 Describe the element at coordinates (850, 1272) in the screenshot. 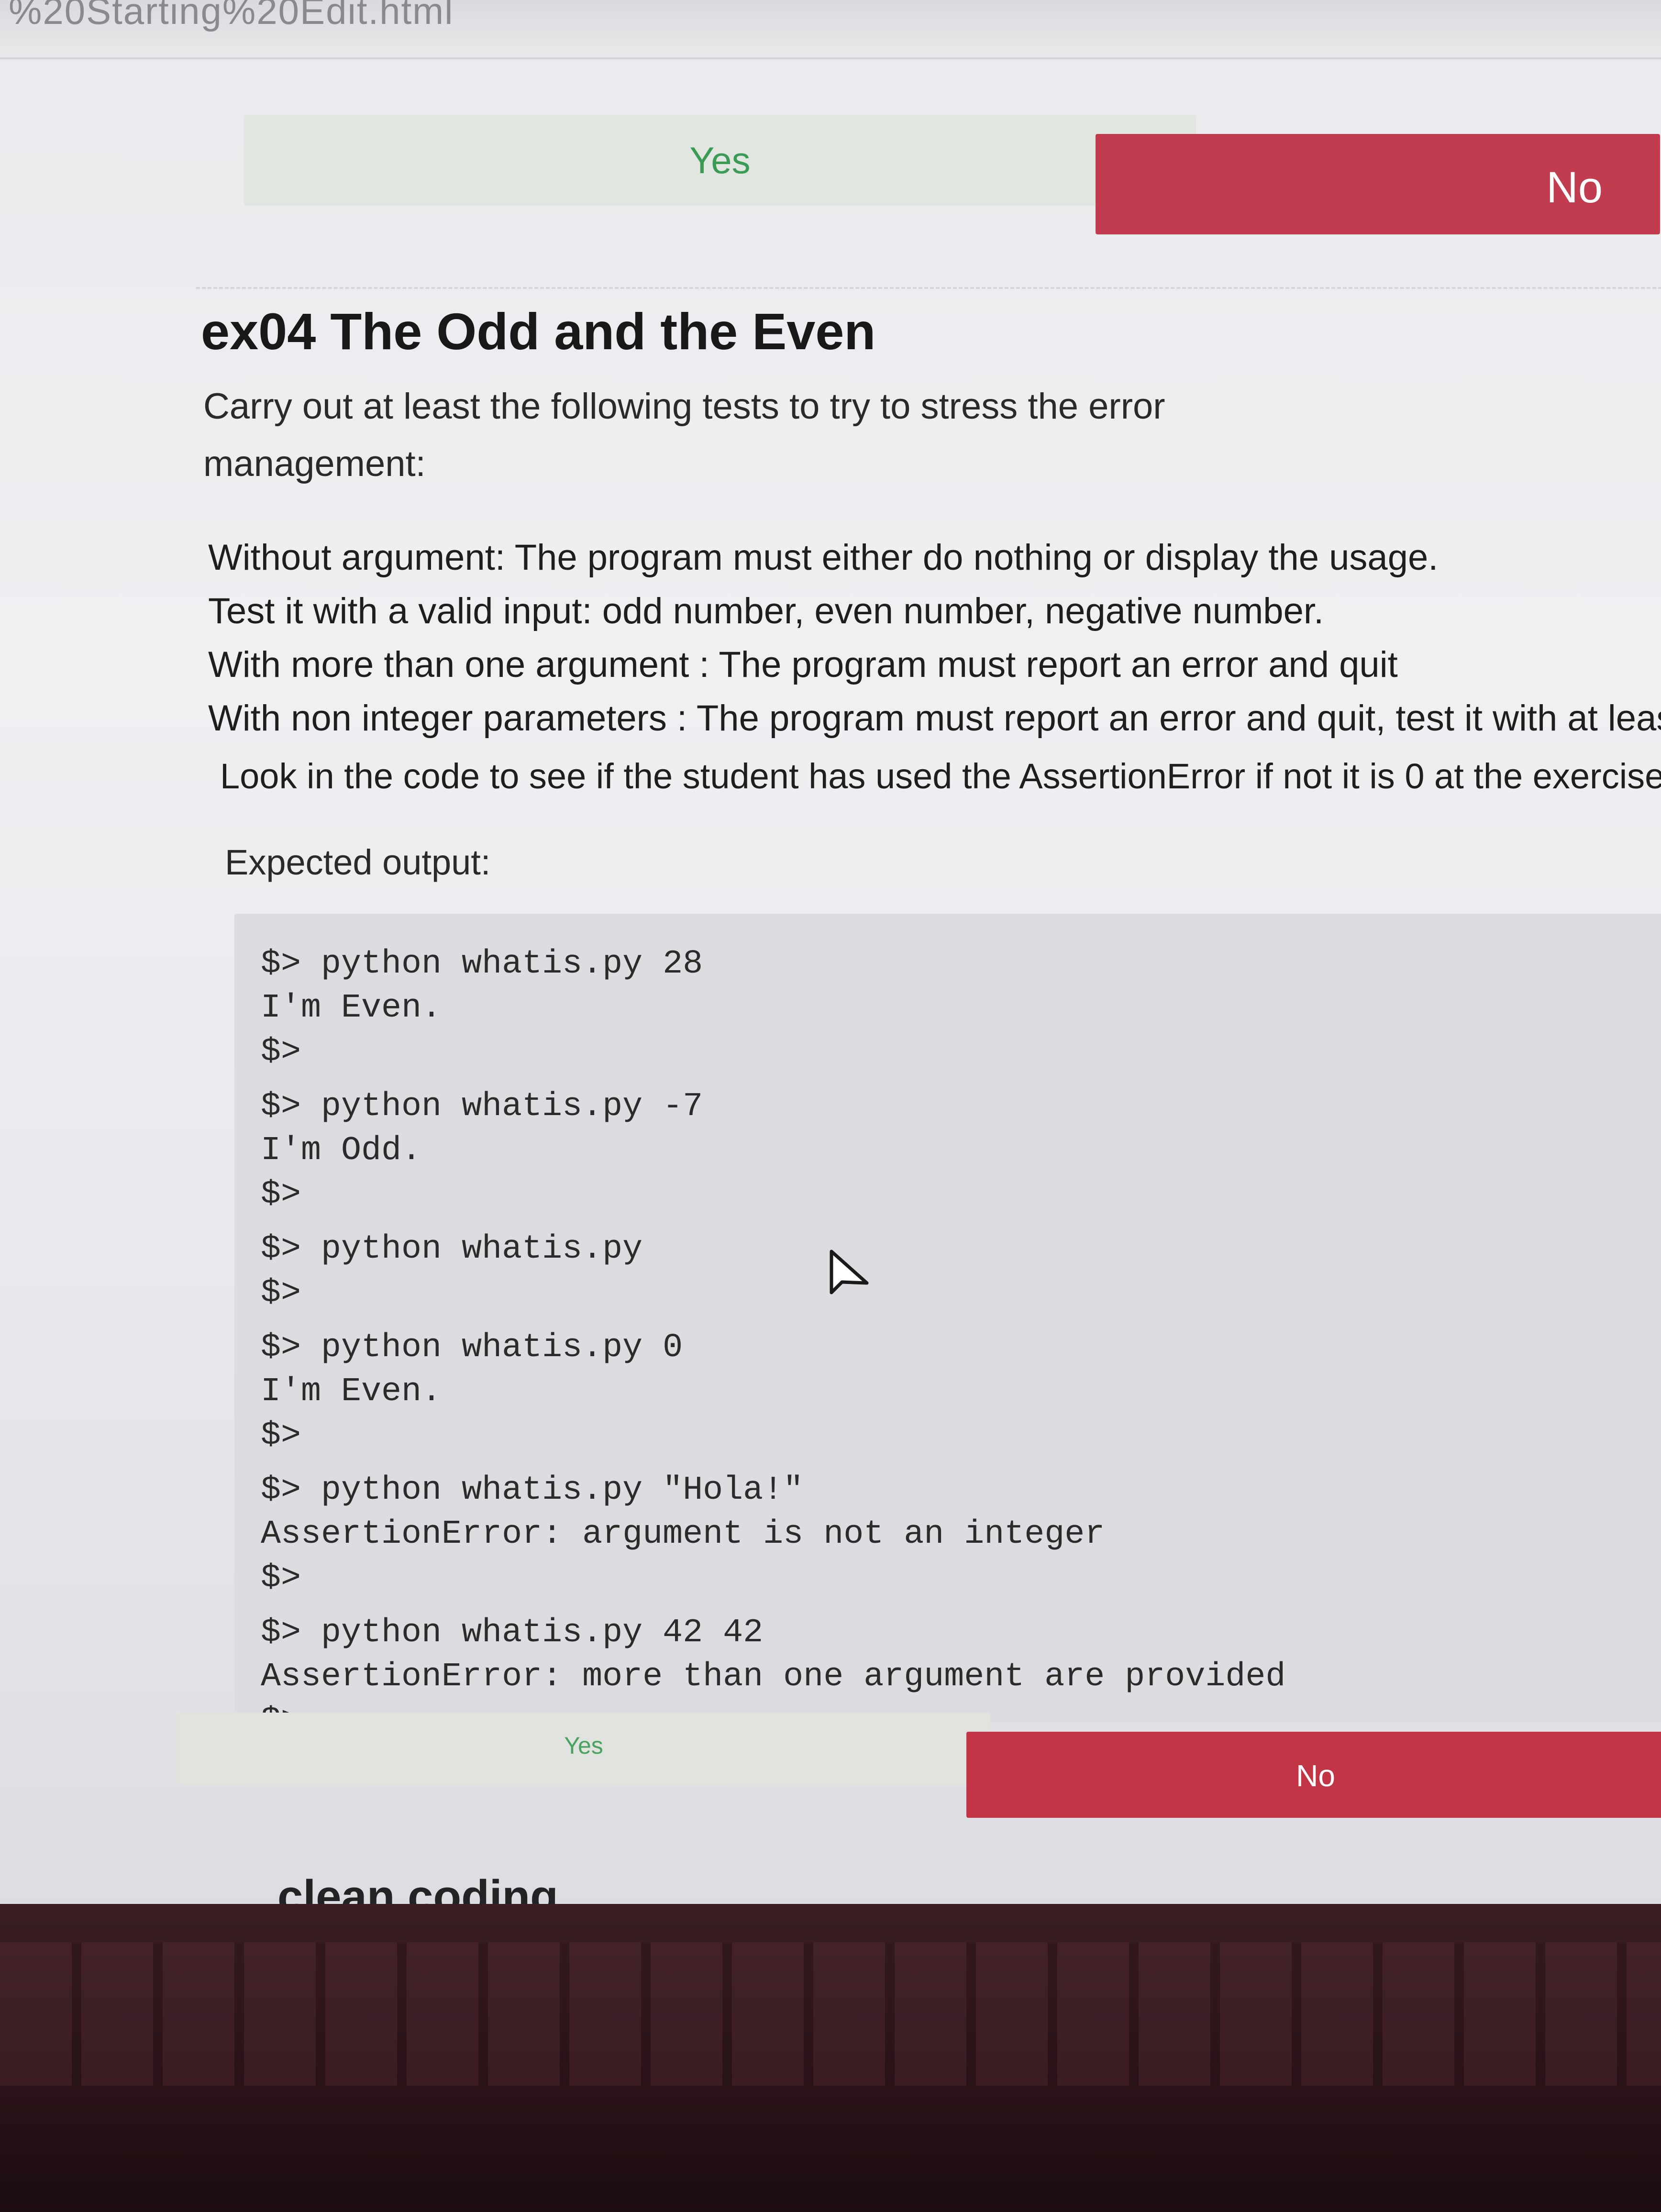

I see `mouse-pointer-icon` at that location.